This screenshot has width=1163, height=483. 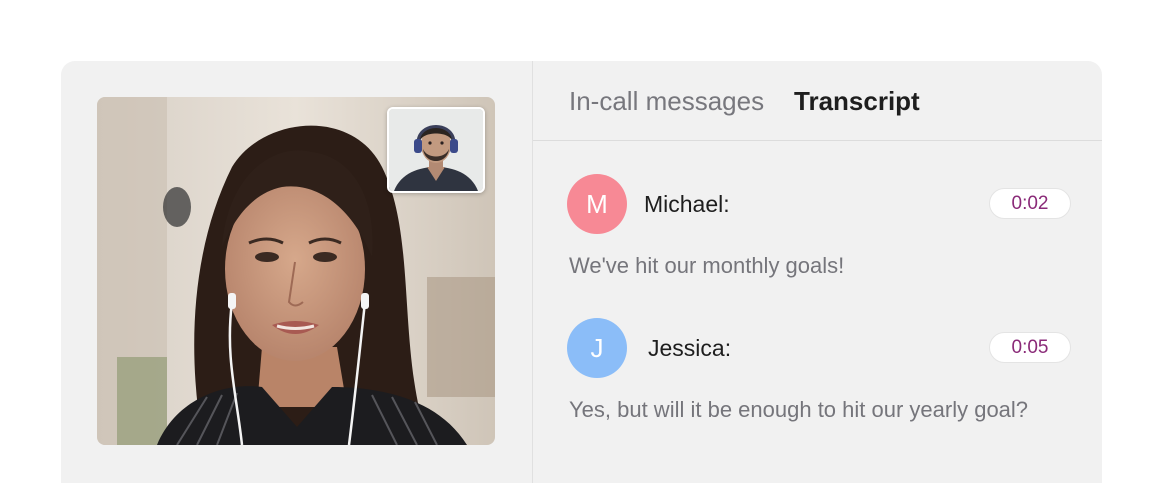 I want to click on speaker-name: Michael:, so click(x=687, y=204).